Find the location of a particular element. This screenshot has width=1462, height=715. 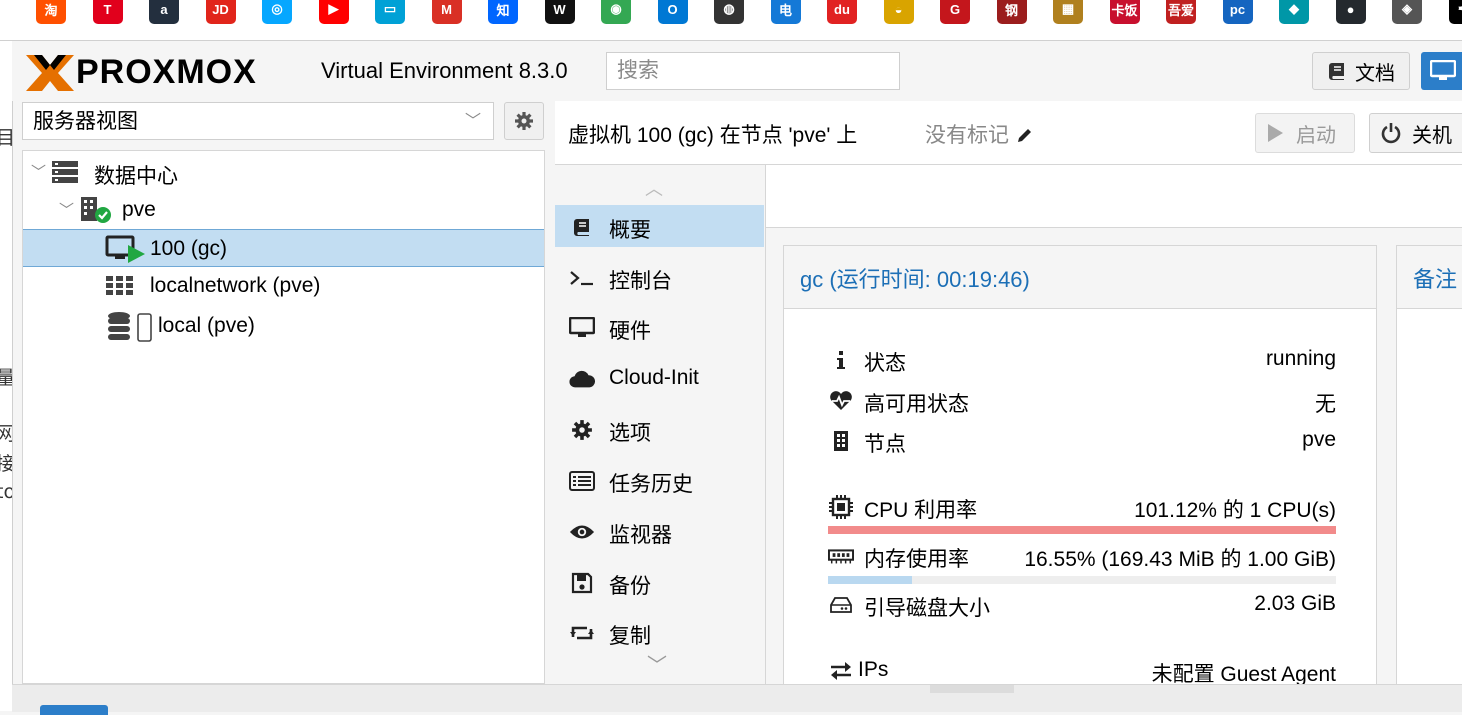

cpu-usage-fill is located at coordinates (1082, 530).